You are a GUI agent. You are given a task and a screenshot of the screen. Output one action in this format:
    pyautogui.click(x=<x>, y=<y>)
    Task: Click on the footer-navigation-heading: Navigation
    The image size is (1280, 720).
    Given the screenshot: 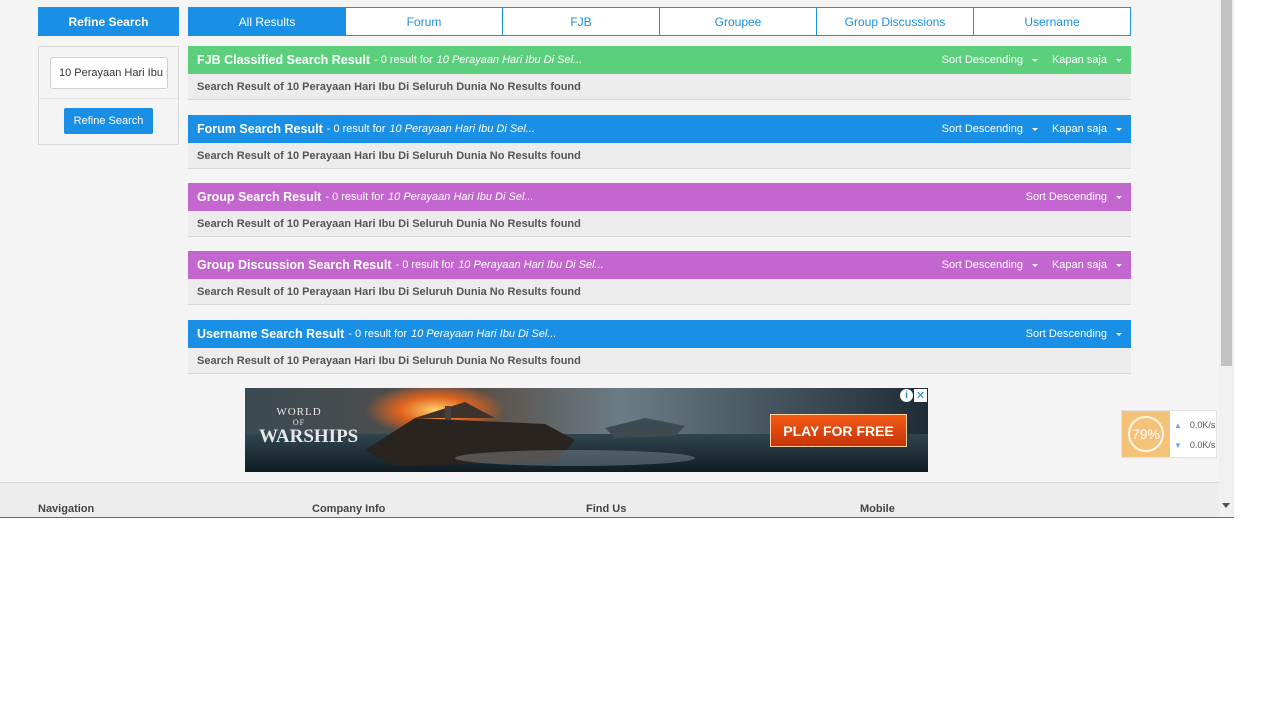 What is the action you would take?
    pyautogui.click(x=66, y=509)
    